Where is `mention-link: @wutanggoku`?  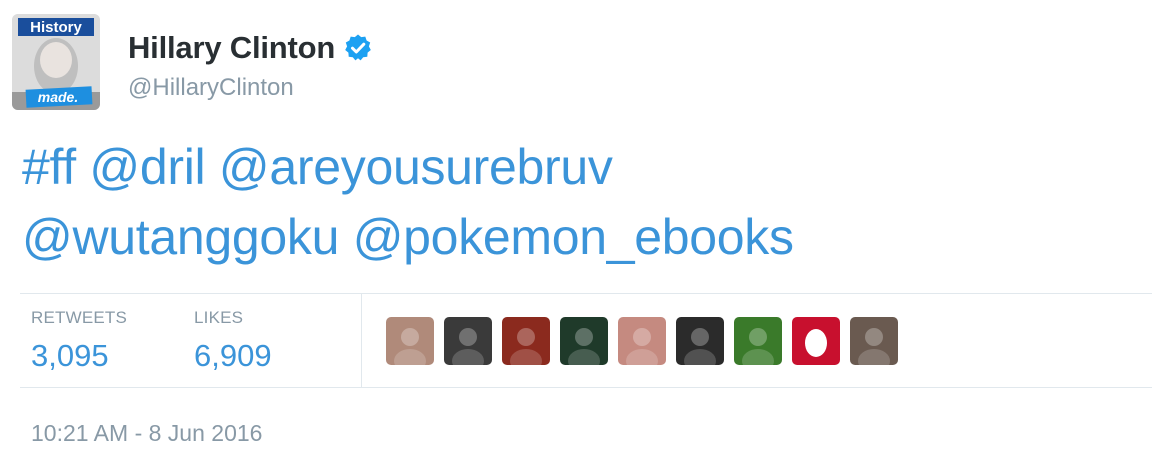 mention-link: @wutanggoku is located at coordinates (180, 237).